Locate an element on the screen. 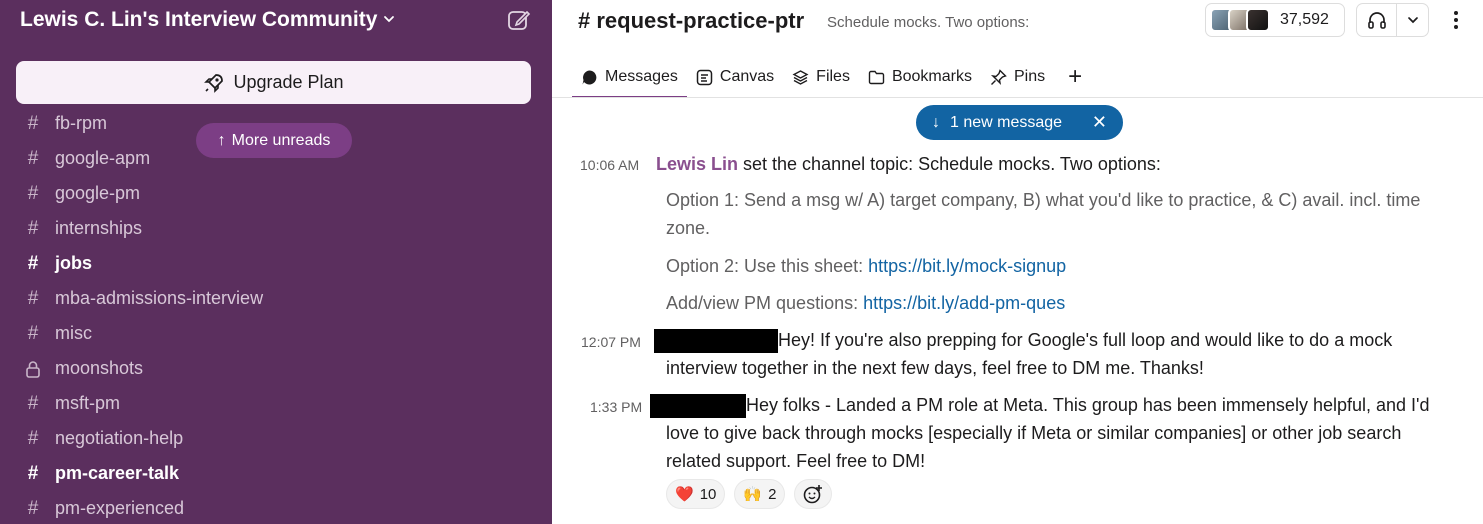  upgrade-plan-label: Upgrade Plan is located at coordinates (288, 82).